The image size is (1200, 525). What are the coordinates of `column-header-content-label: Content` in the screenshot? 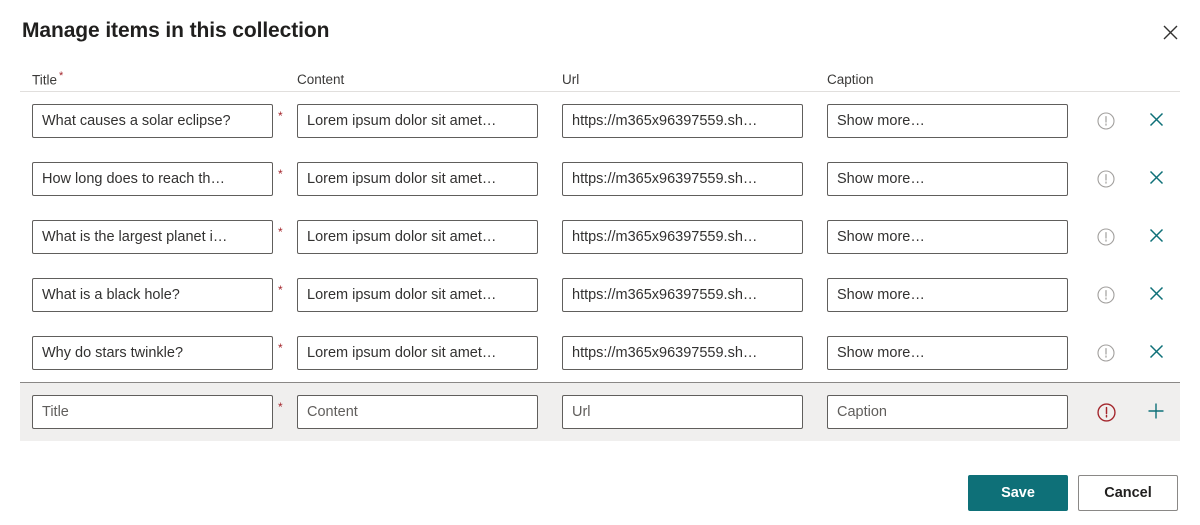 It's located at (321, 79).